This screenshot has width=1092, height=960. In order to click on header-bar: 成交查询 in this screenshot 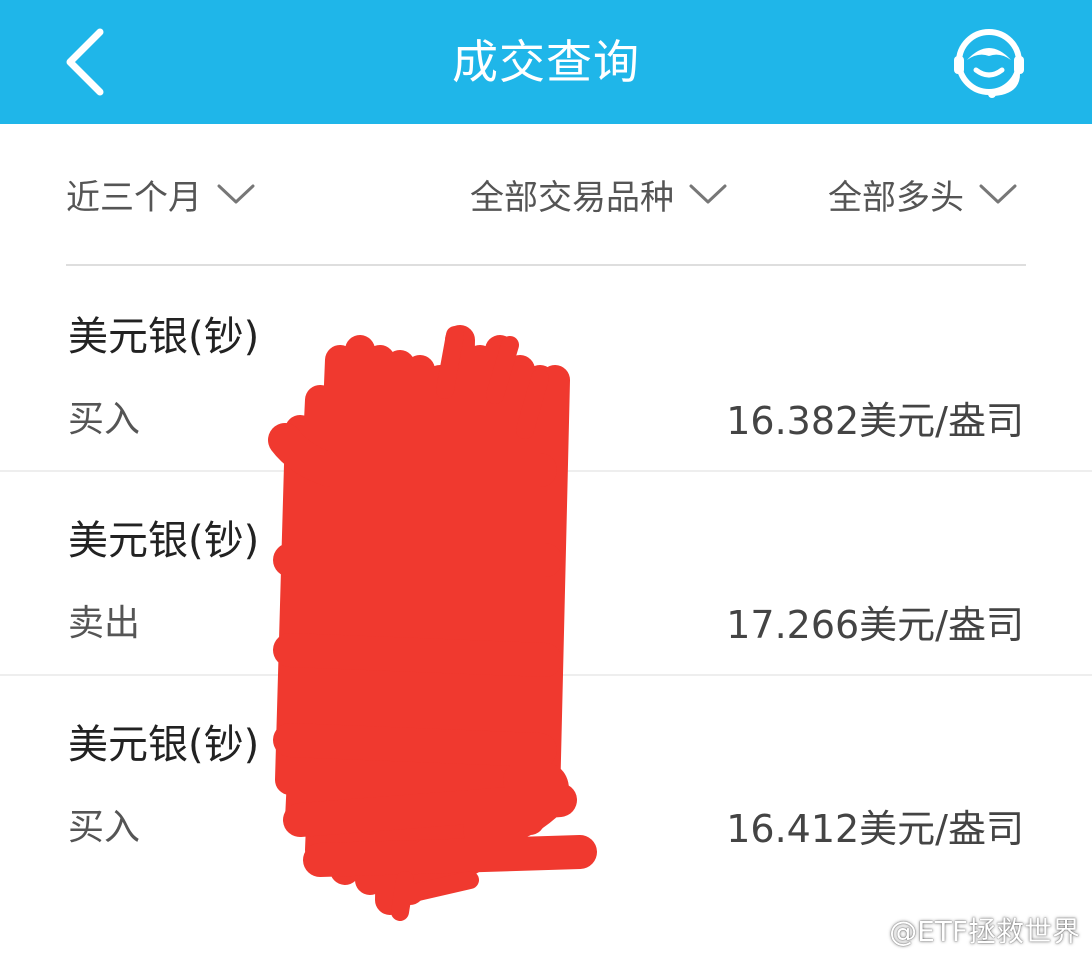, I will do `click(546, 62)`.